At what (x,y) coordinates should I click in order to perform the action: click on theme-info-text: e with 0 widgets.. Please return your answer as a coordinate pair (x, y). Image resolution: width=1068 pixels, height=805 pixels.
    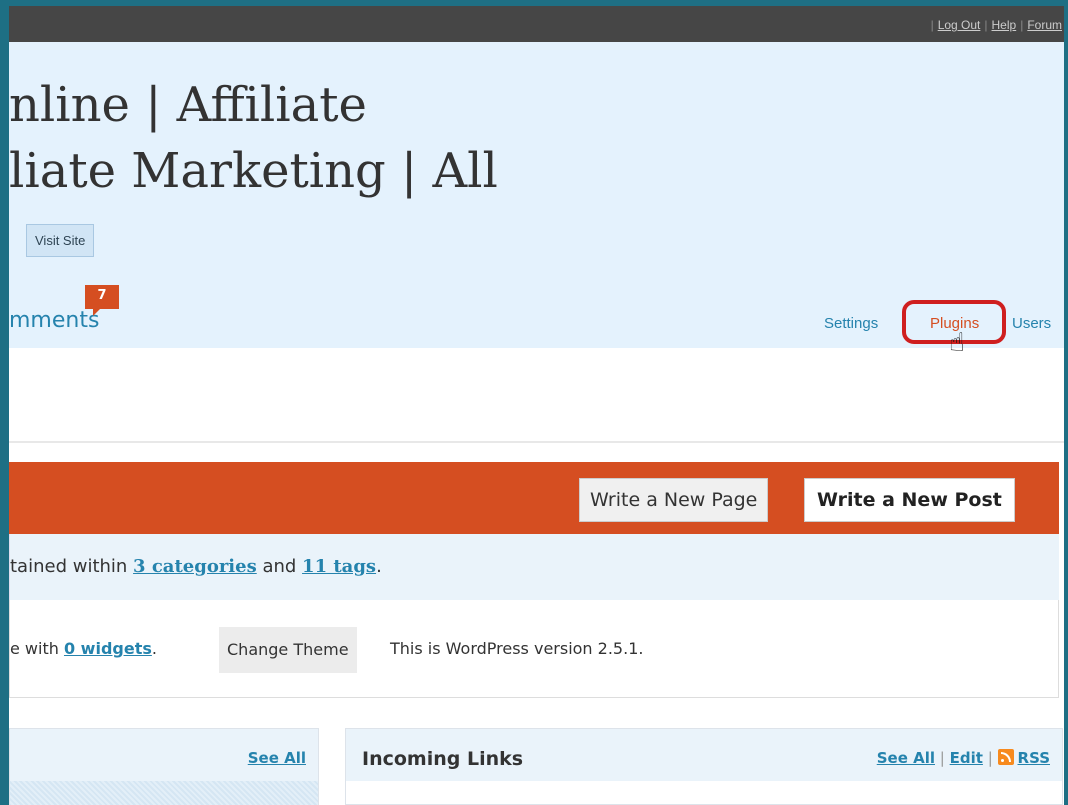
    Looking at the image, I should click on (83, 648).